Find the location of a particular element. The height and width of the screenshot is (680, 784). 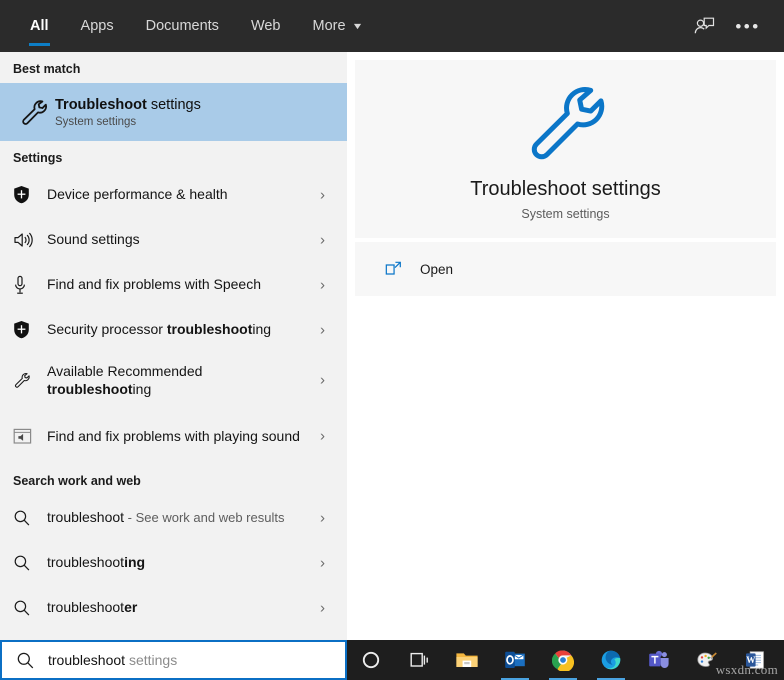

result-label: Available Recommended troubleshooting is located at coordinates (177, 380).